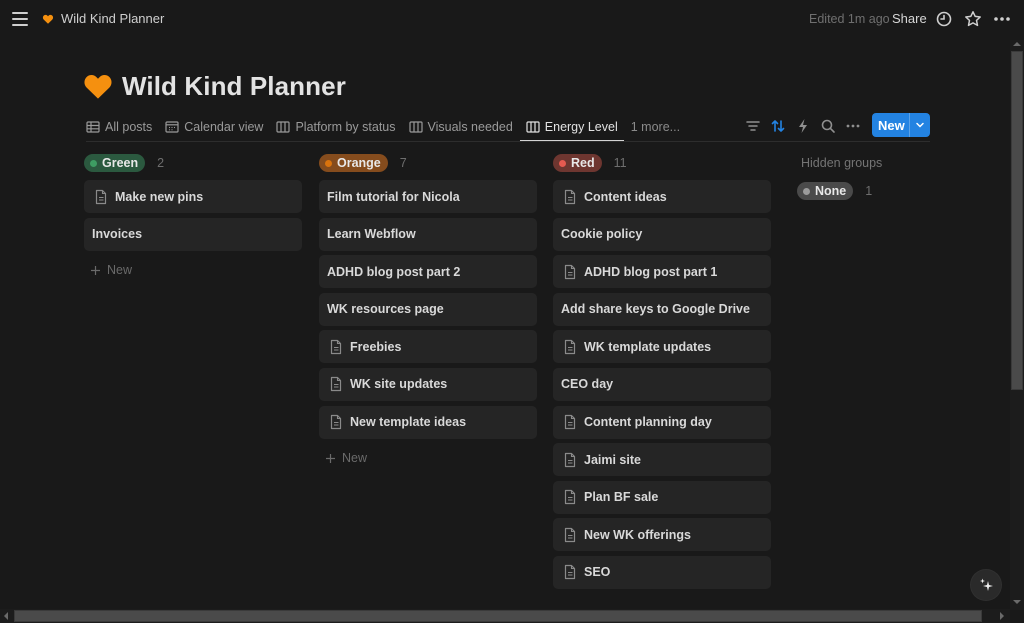 The image size is (1024, 623). What do you see at coordinates (625, 196) in the screenshot?
I see `card-title: Content ideas` at bounding box center [625, 196].